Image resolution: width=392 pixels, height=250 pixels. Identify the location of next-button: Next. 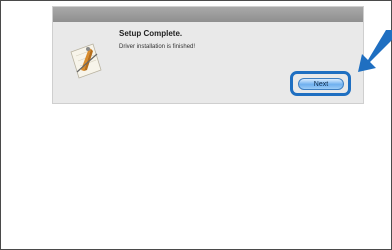
(321, 84).